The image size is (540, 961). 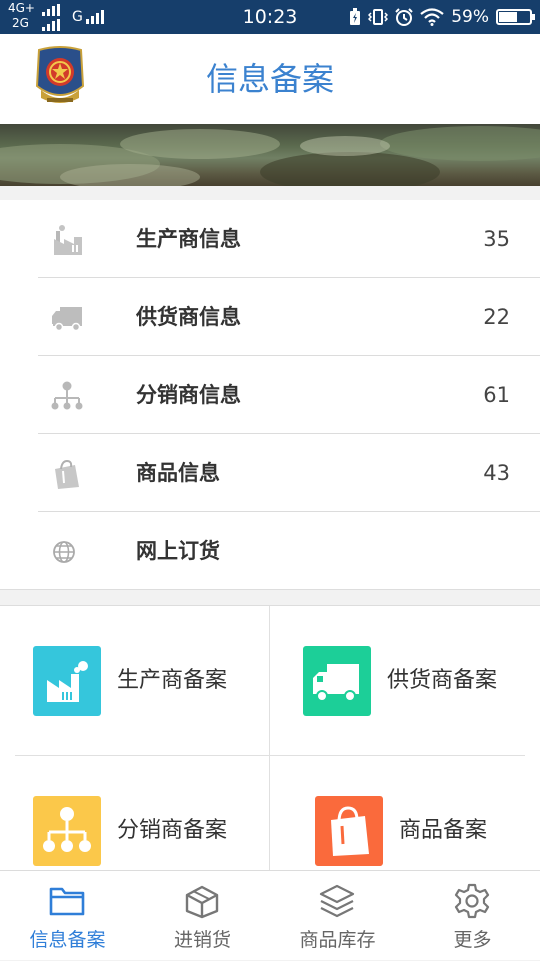 What do you see at coordinates (172, 830) in the screenshot?
I see `tile-label: 分销商备案` at bounding box center [172, 830].